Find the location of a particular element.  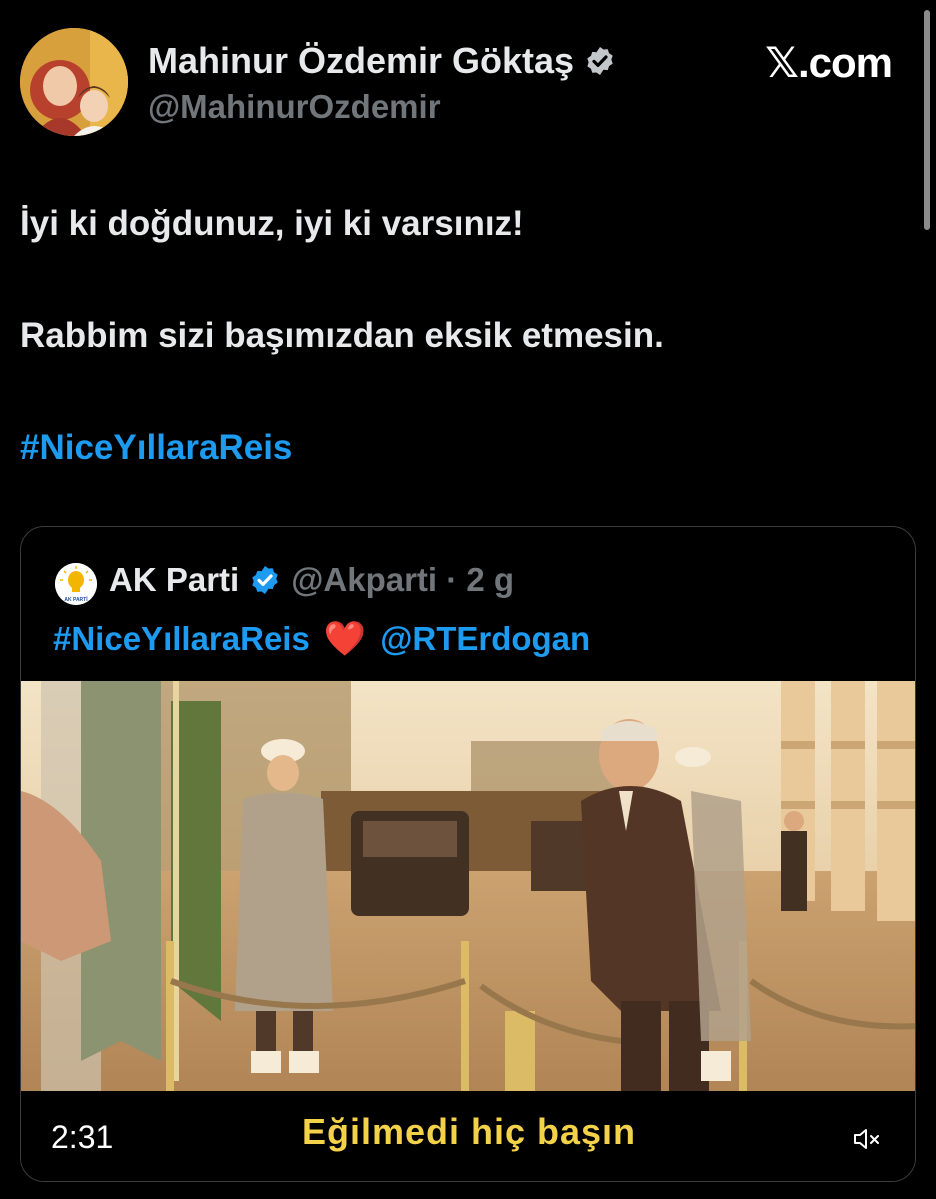

scrollbar is located at coordinates (927, 120).